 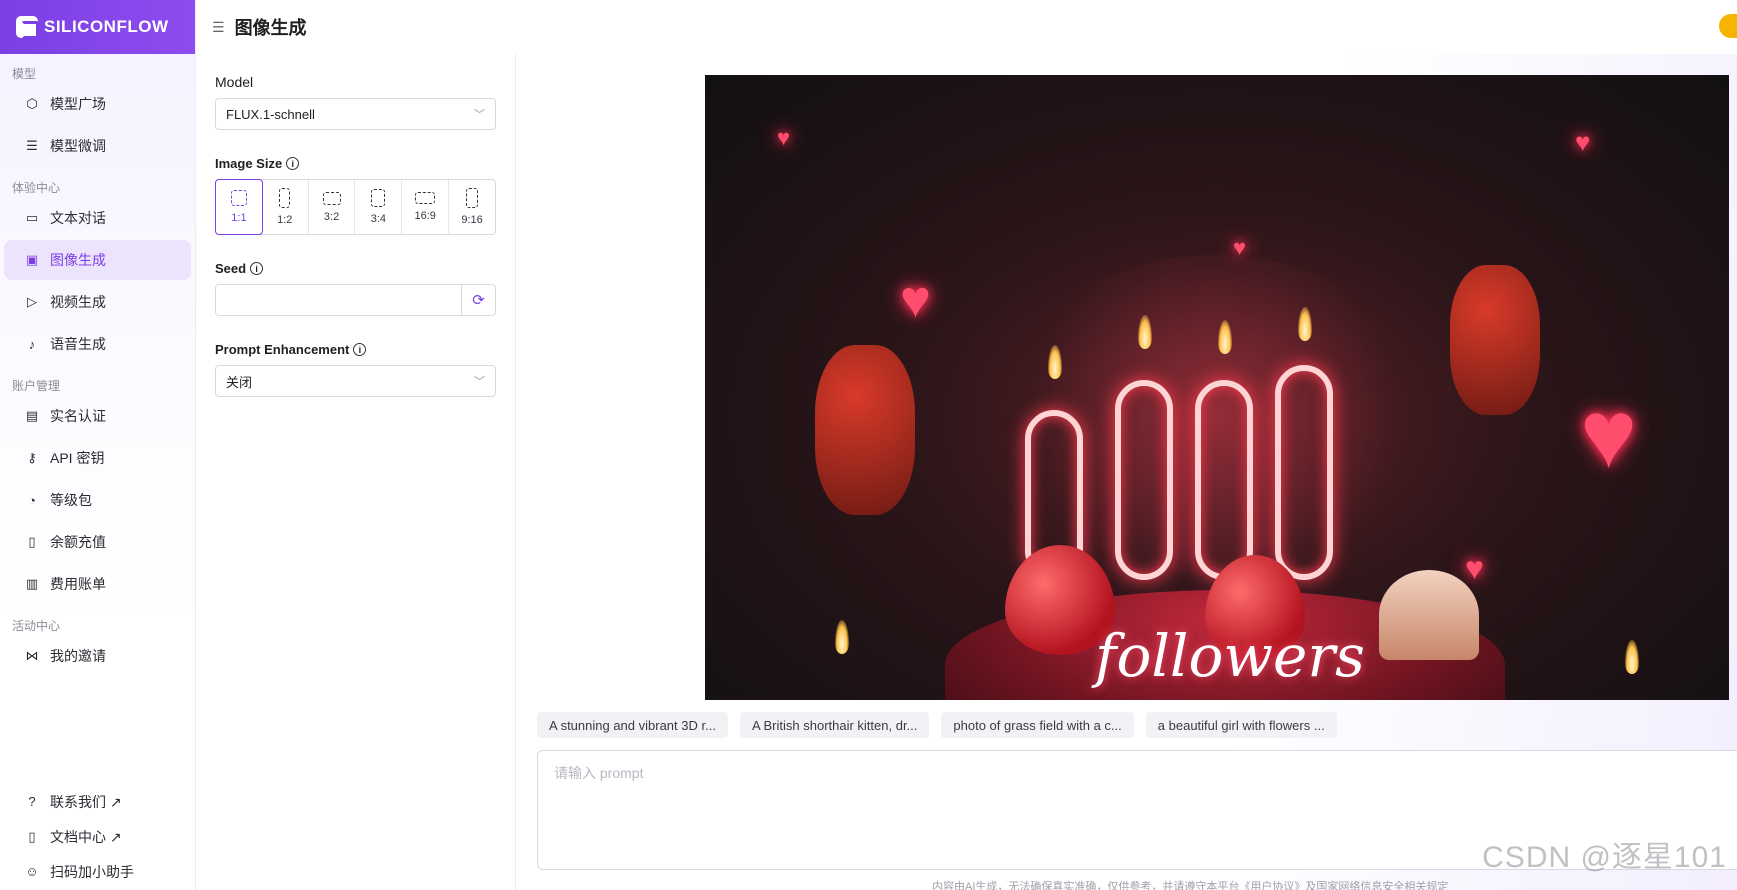 I want to click on image-size-label-text: Image Size, so click(x=249, y=163).